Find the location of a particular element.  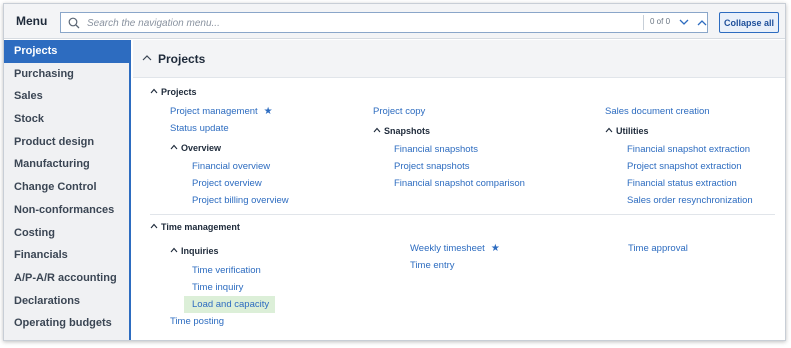

link-project-billing-overview: Project billing overview is located at coordinates (240, 200).